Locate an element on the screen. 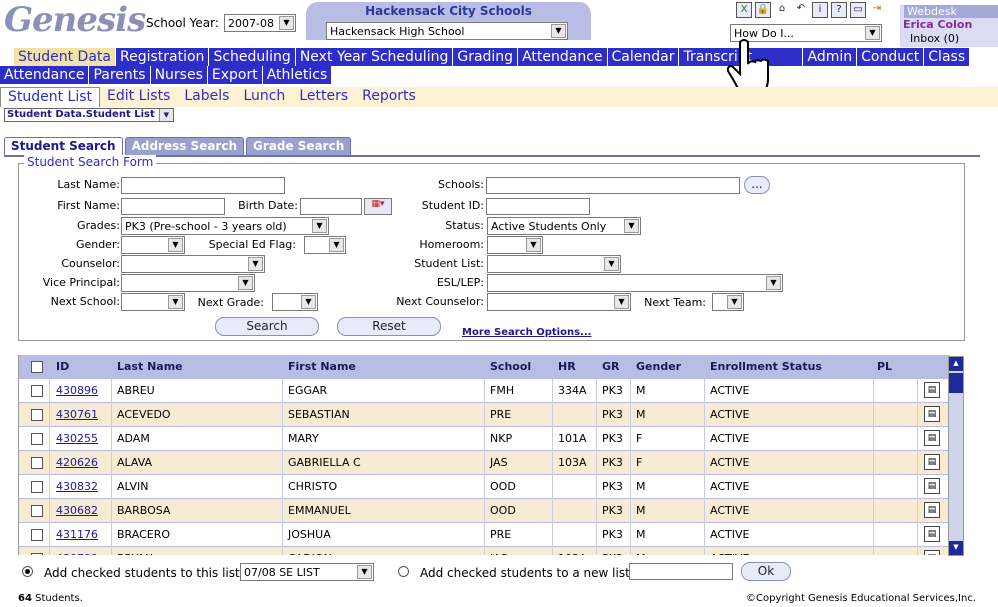 This screenshot has width=998, height=607. table-row: 431176 BRACERO JOSHUA PRE PK3 M ACTIVE ▤ is located at coordinates (484, 535).